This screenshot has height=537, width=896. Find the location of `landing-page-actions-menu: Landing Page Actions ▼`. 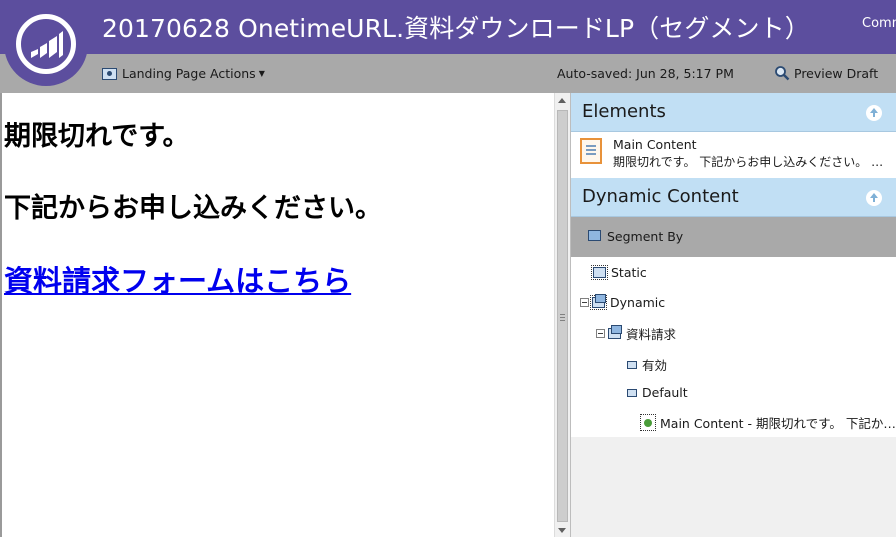

landing-page-actions-menu: Landing Page Actions ▼ is located at coordinates (183, 73).